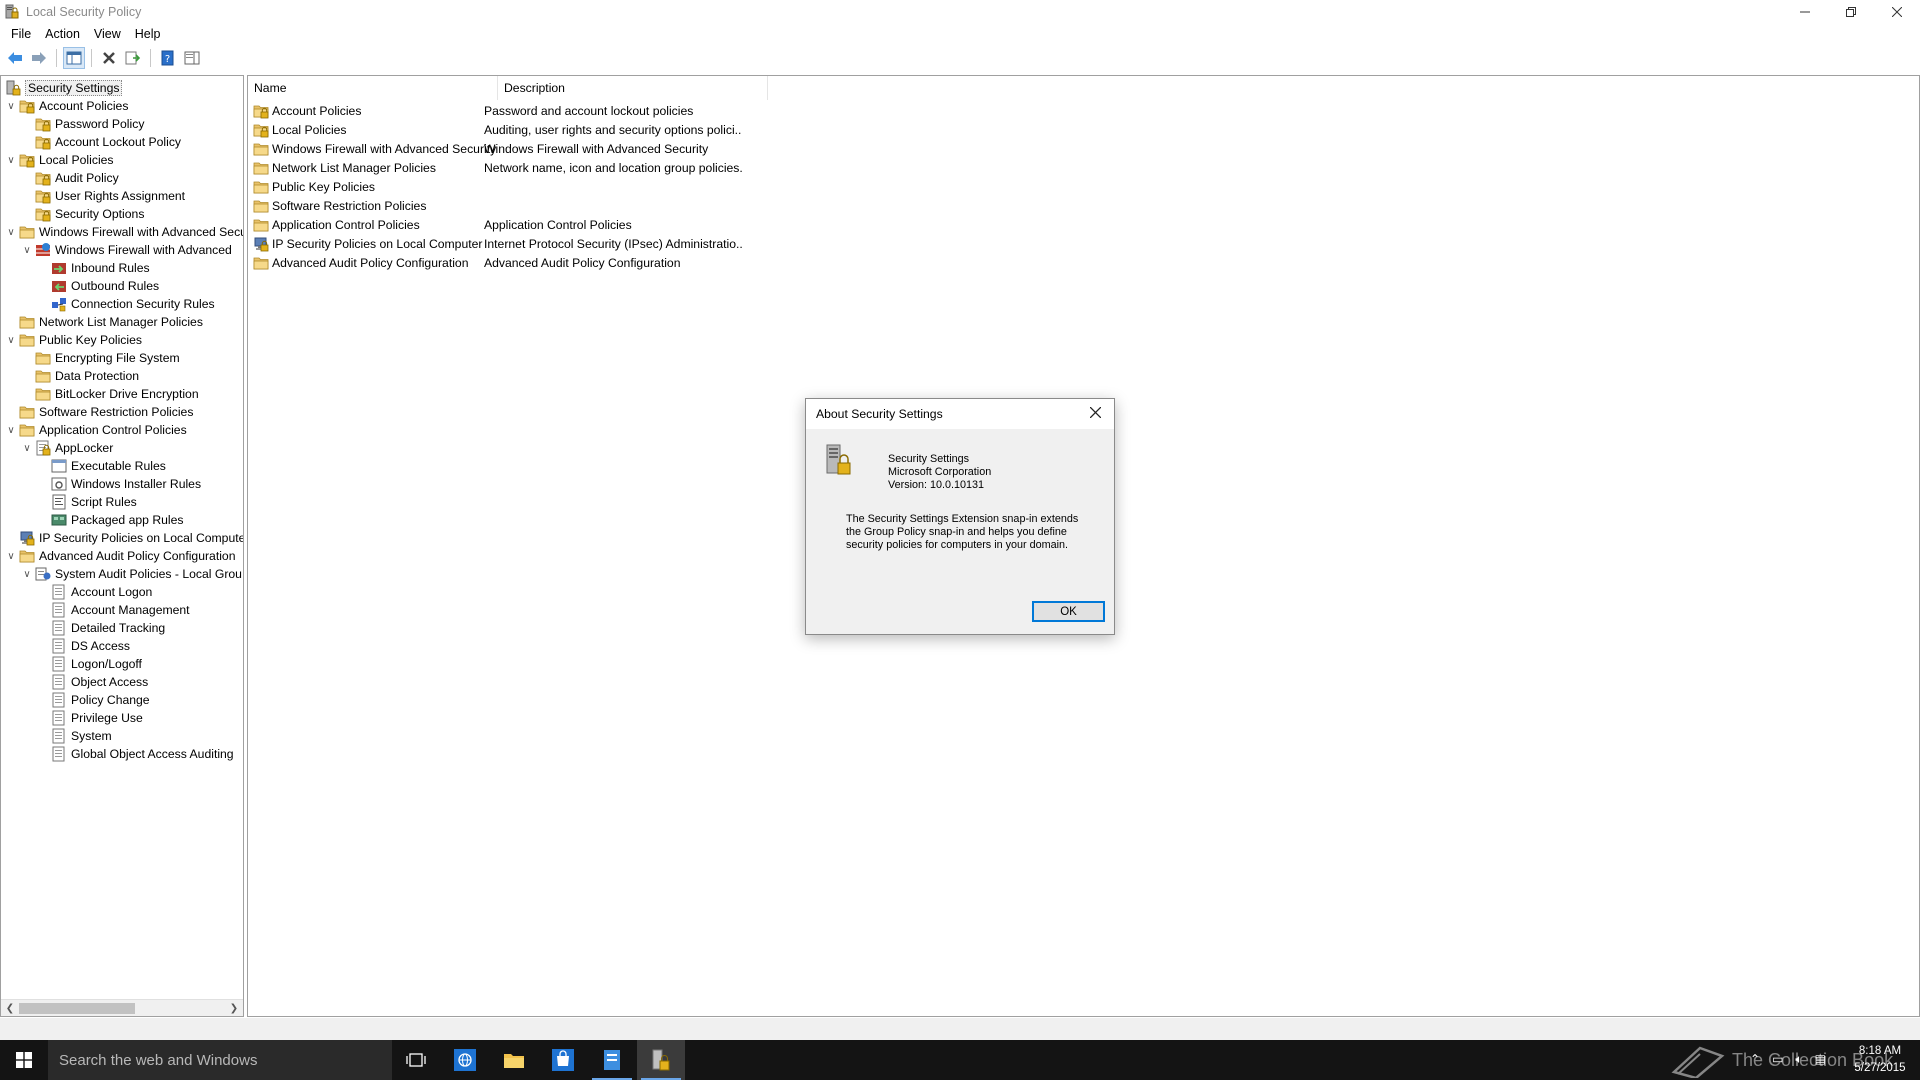 The height and width of the screenshot is (1080, 1920). I want to click on taskbar-clock: 8:18 AM 5/27/2015, so click(1880, 1060).